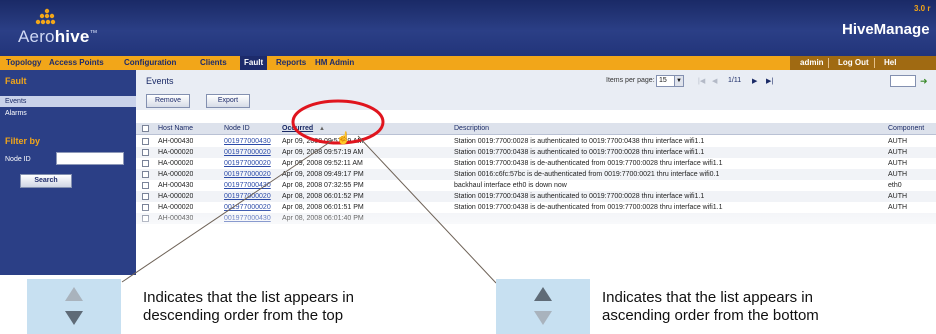 The width and height of the screenshot is (936, 334). What do you see at coordinates (175, 129) in the screenshot?
I see `column-host-name: Host Name` at bounding box center [175, 129].